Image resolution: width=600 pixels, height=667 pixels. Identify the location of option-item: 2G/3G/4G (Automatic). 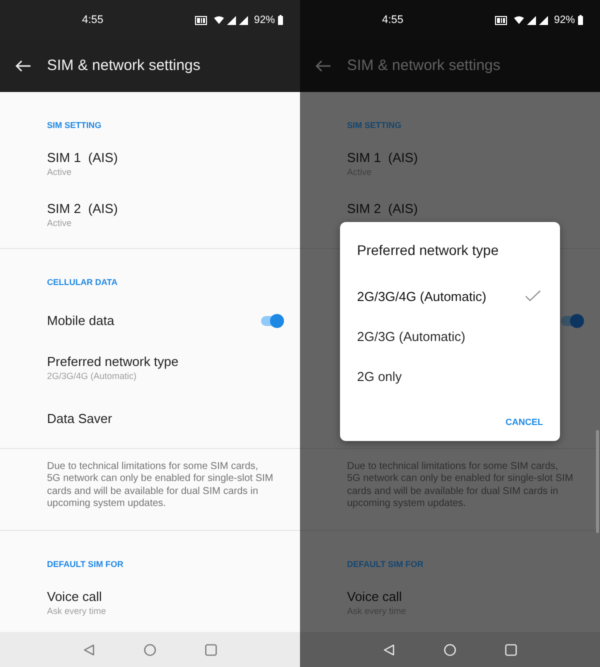
(450, 296).